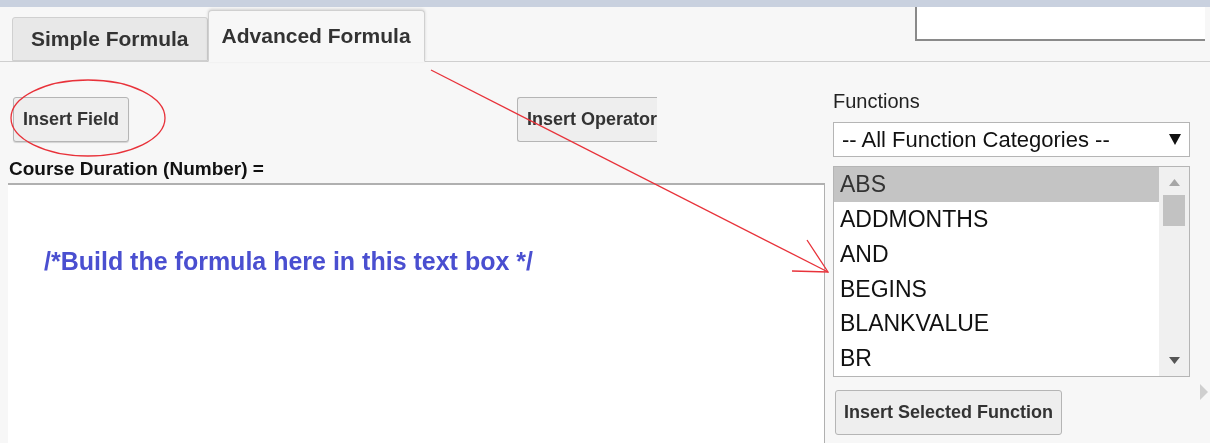  Describe the element at coordinates (1011, 139) in the screenshot. I see `category-dropdown: -- All Function Categories --` at that location.